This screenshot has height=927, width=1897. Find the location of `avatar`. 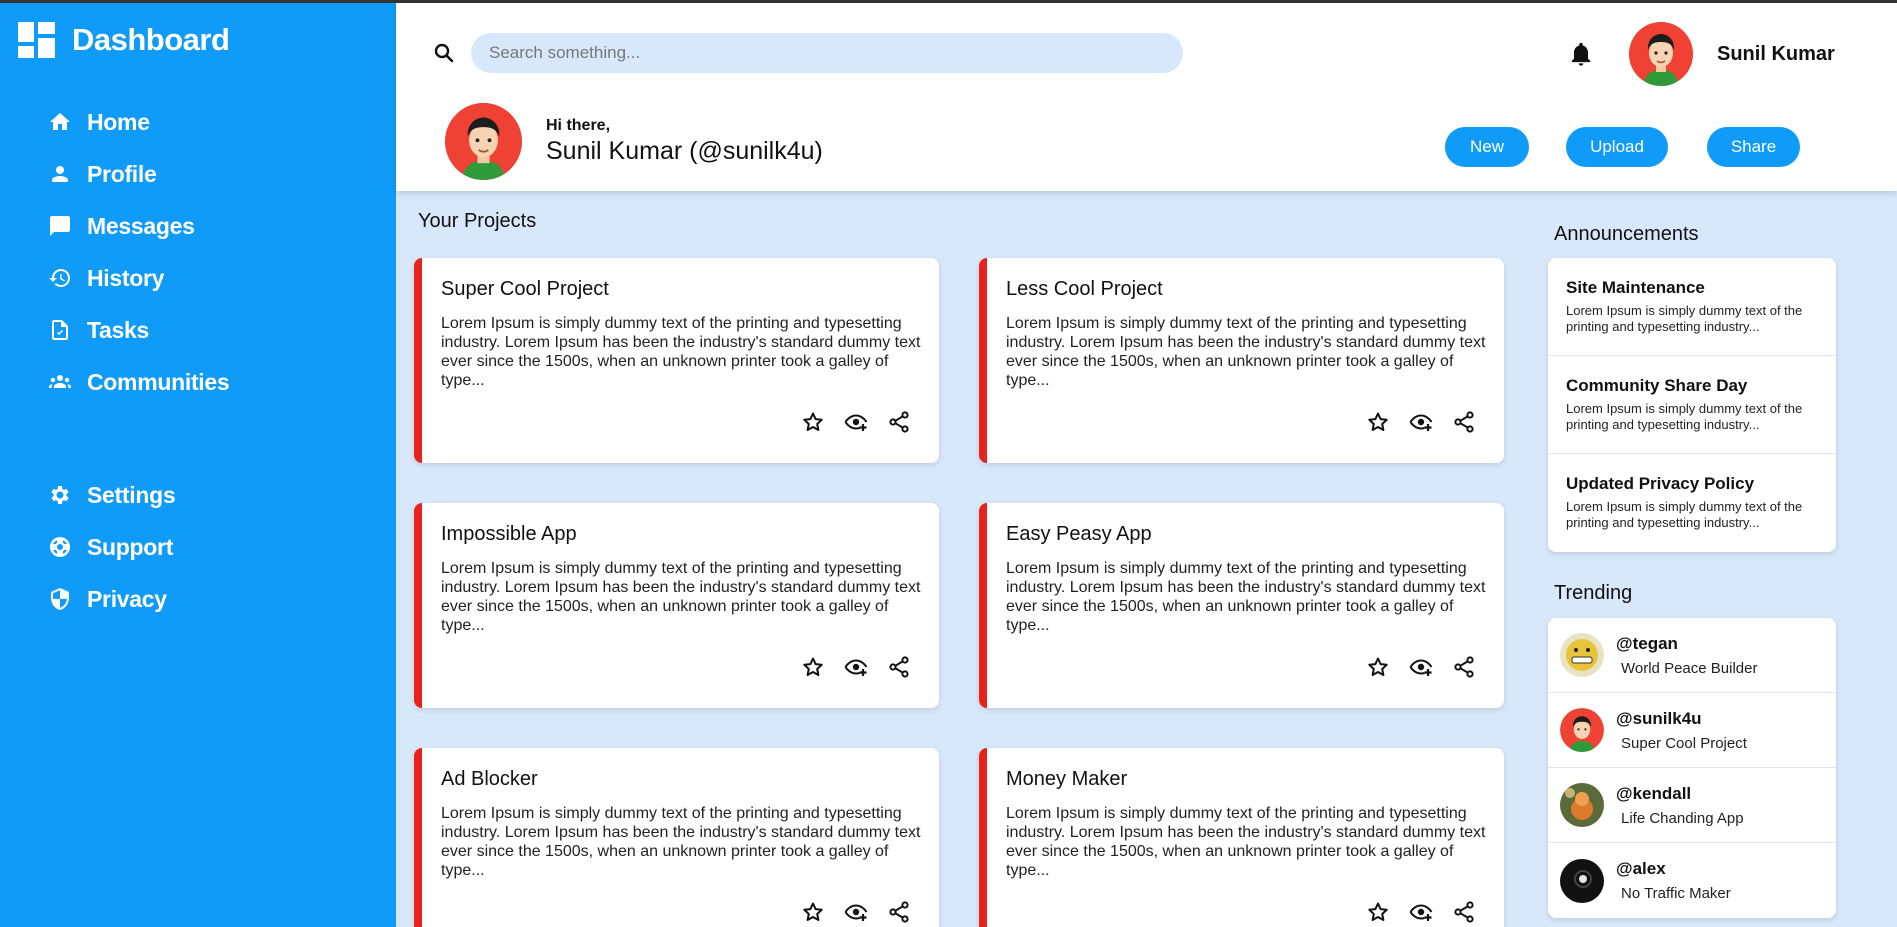

avatar is located at coordinates (1661, 54).